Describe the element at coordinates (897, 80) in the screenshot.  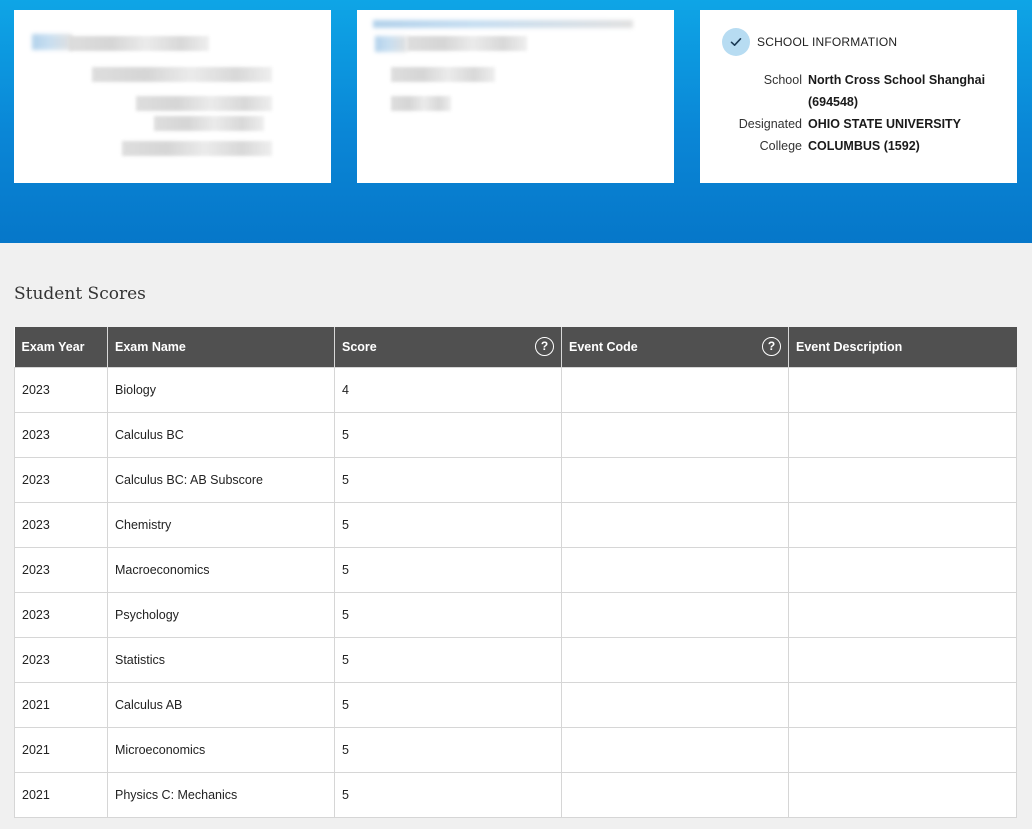
I see `school-name: North Cross School Shanghai` at that location.